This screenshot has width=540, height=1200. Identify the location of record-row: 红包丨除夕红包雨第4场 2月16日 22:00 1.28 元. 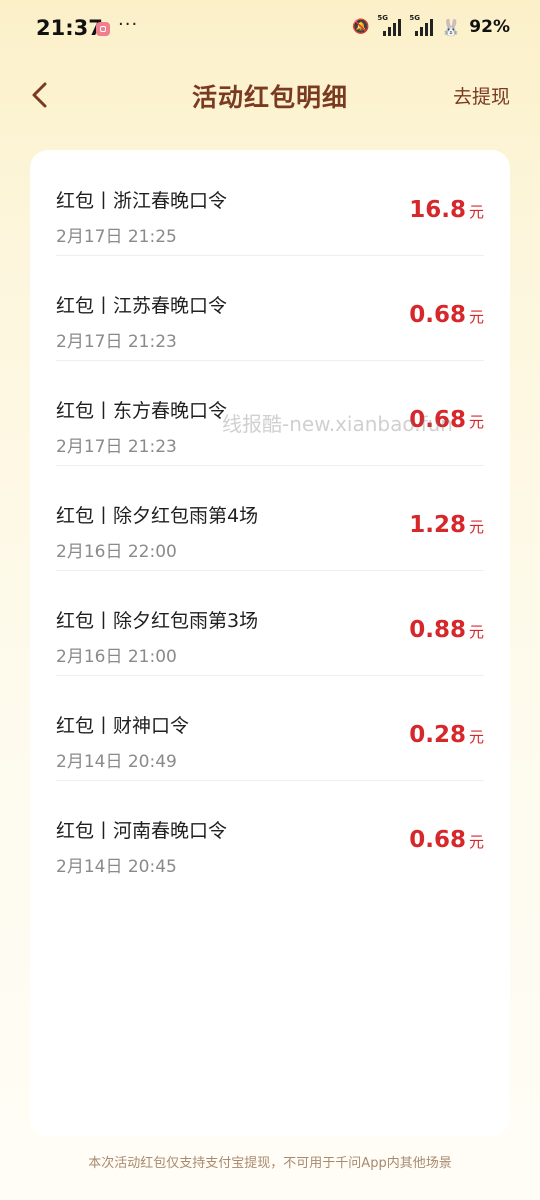
(270, 518).